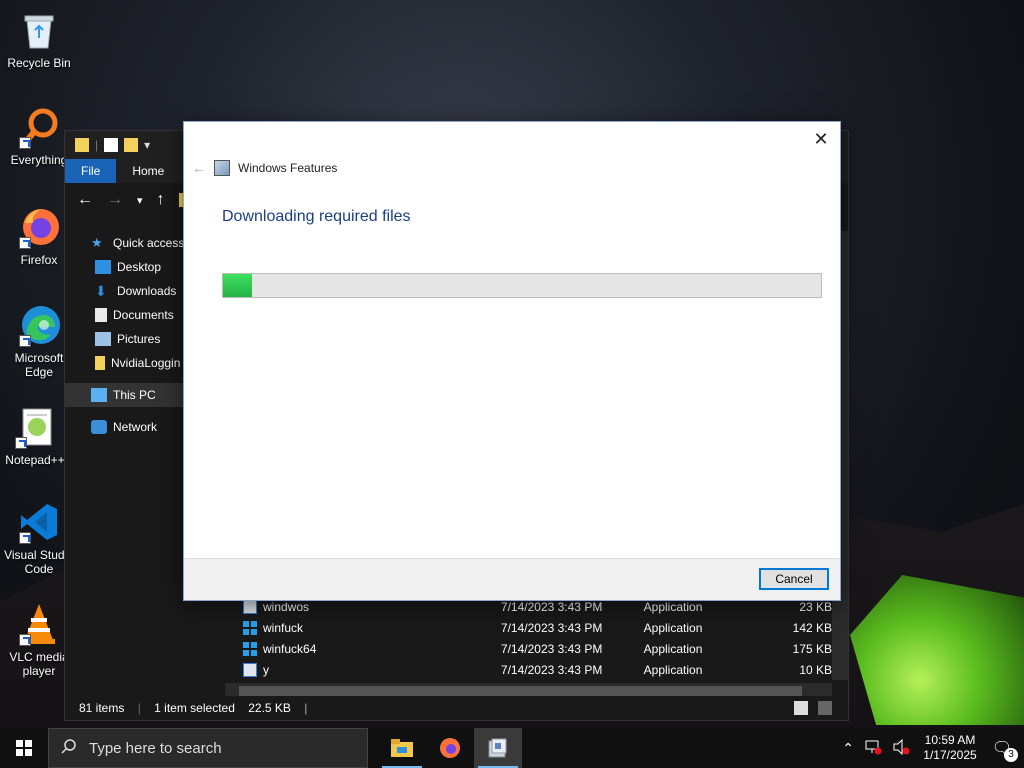  I want to click on this-pc-icon, so click(99, 395).